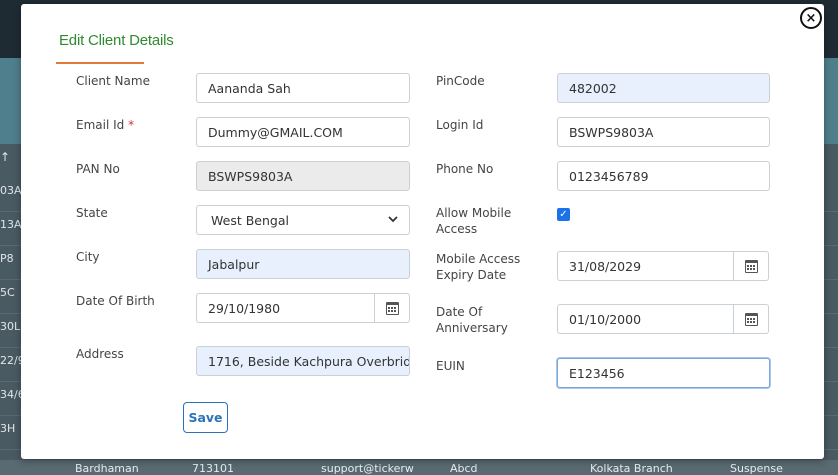 The height and width of the screenshot is (475, 838). Describe the element at coordinates (474, 213) in the screenshot. I see `allow-mobile-label-line1: Allow Mobile` at that location.